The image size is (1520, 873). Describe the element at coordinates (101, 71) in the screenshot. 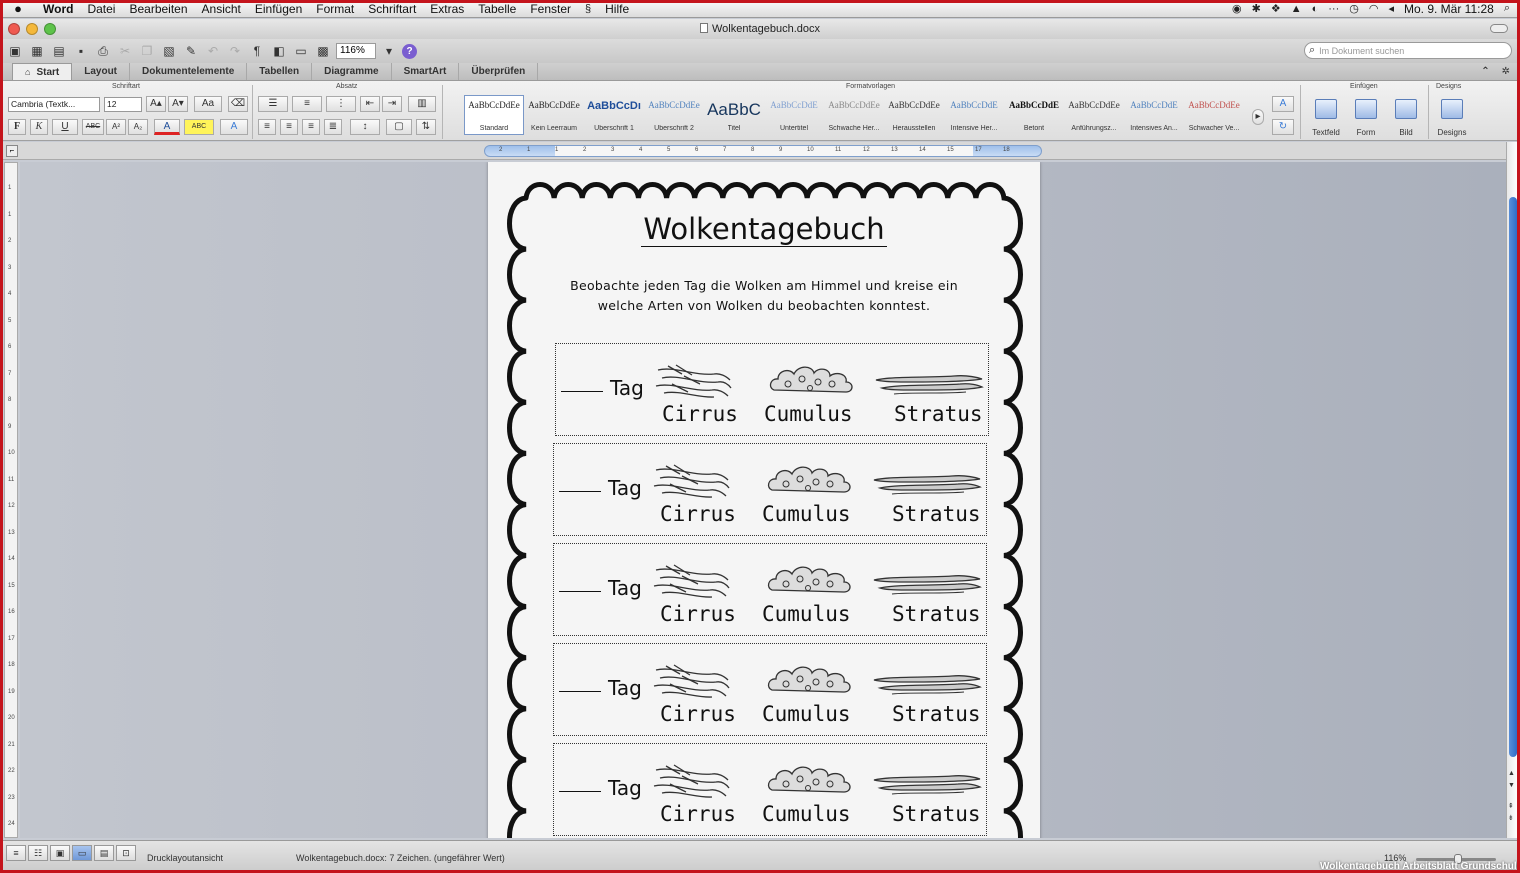

I see `tab-layout: Layout` at that location.